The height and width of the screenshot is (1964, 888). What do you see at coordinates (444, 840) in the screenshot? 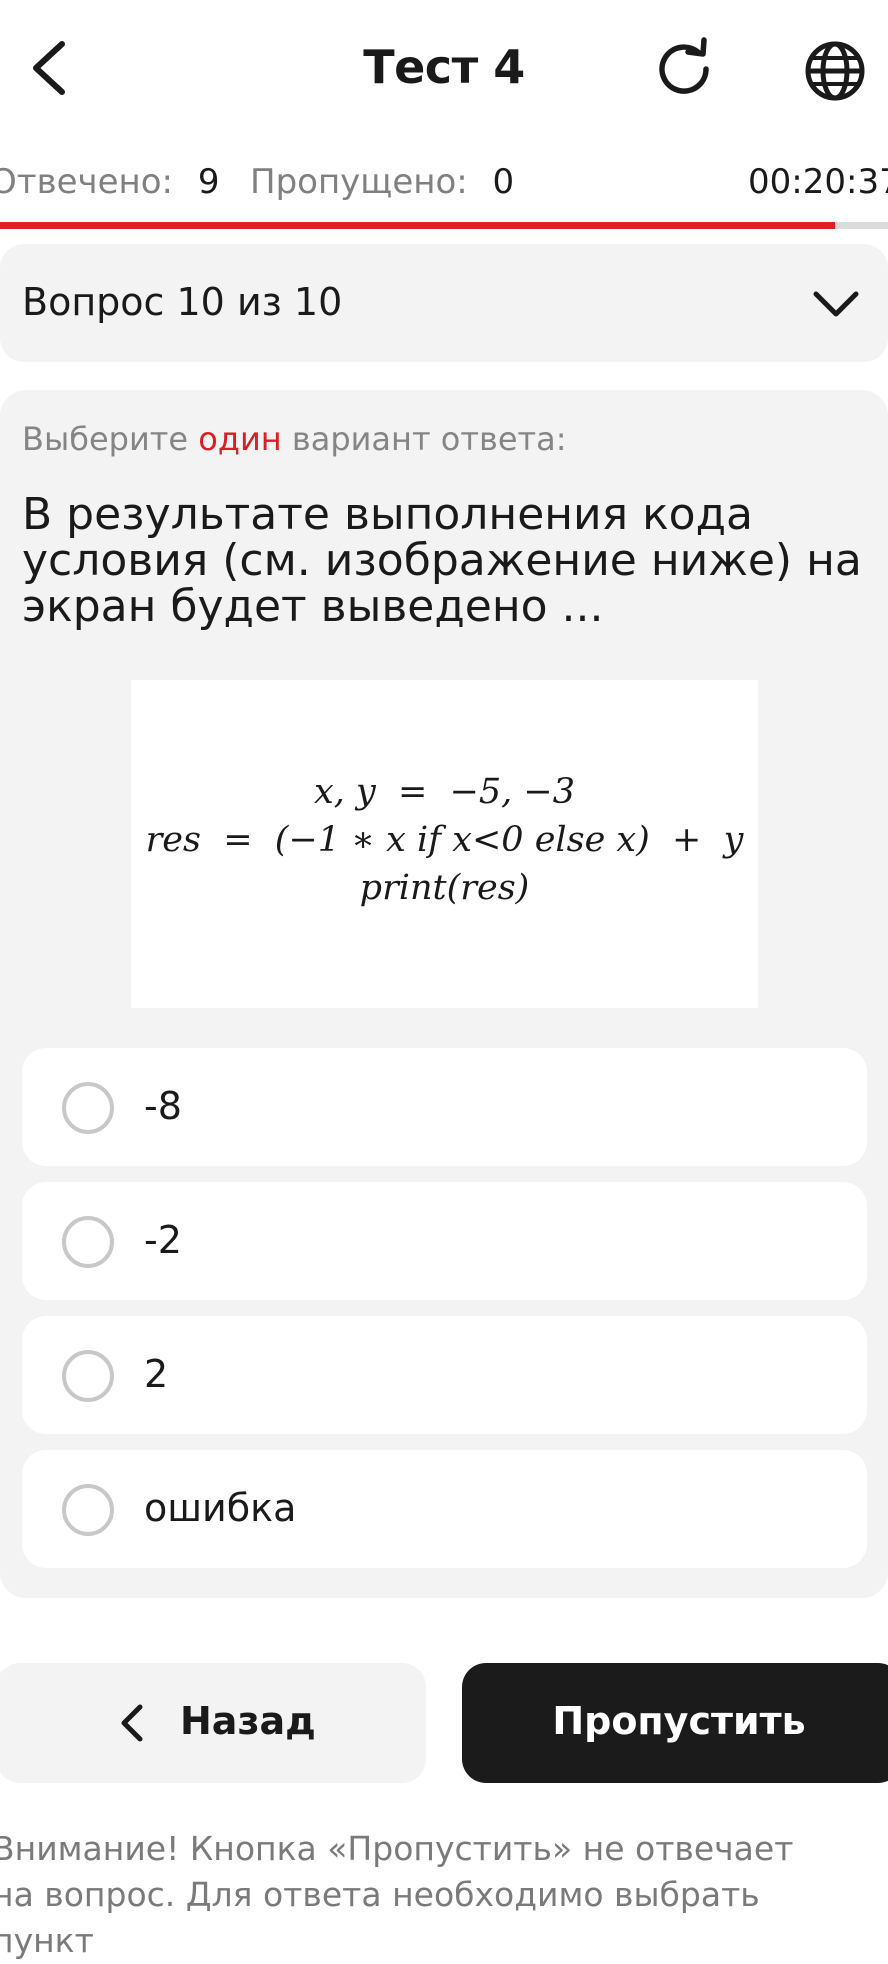
I see `code-line-2: res = (−1 ∗ x if x<0 else x) + y` at bounding box center [444, 840].